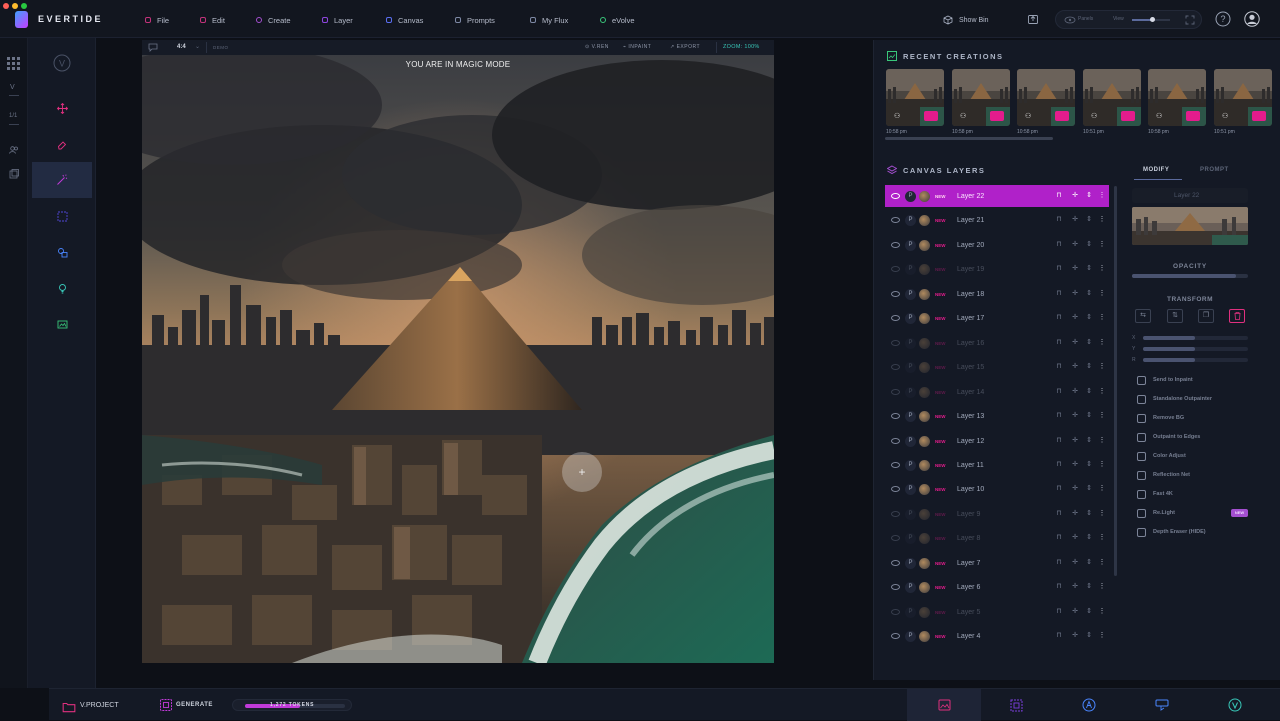  Describe the element at coordinates (1089, 705) in the screenshot. I see `bottom-tab-ai` at that location.